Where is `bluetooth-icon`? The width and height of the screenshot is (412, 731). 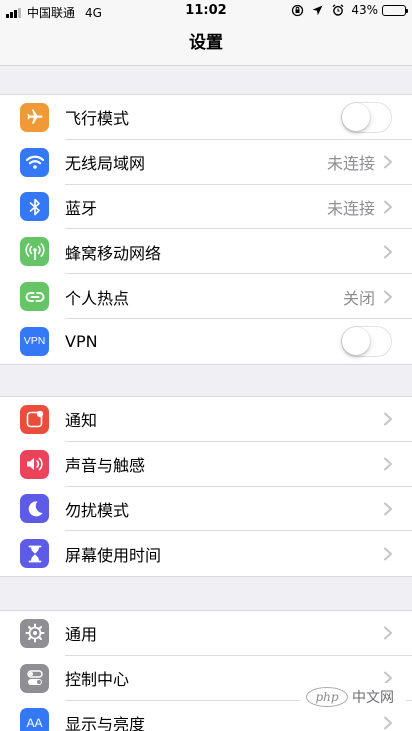 bluetooth-icon is located at coordinates (34, 207).